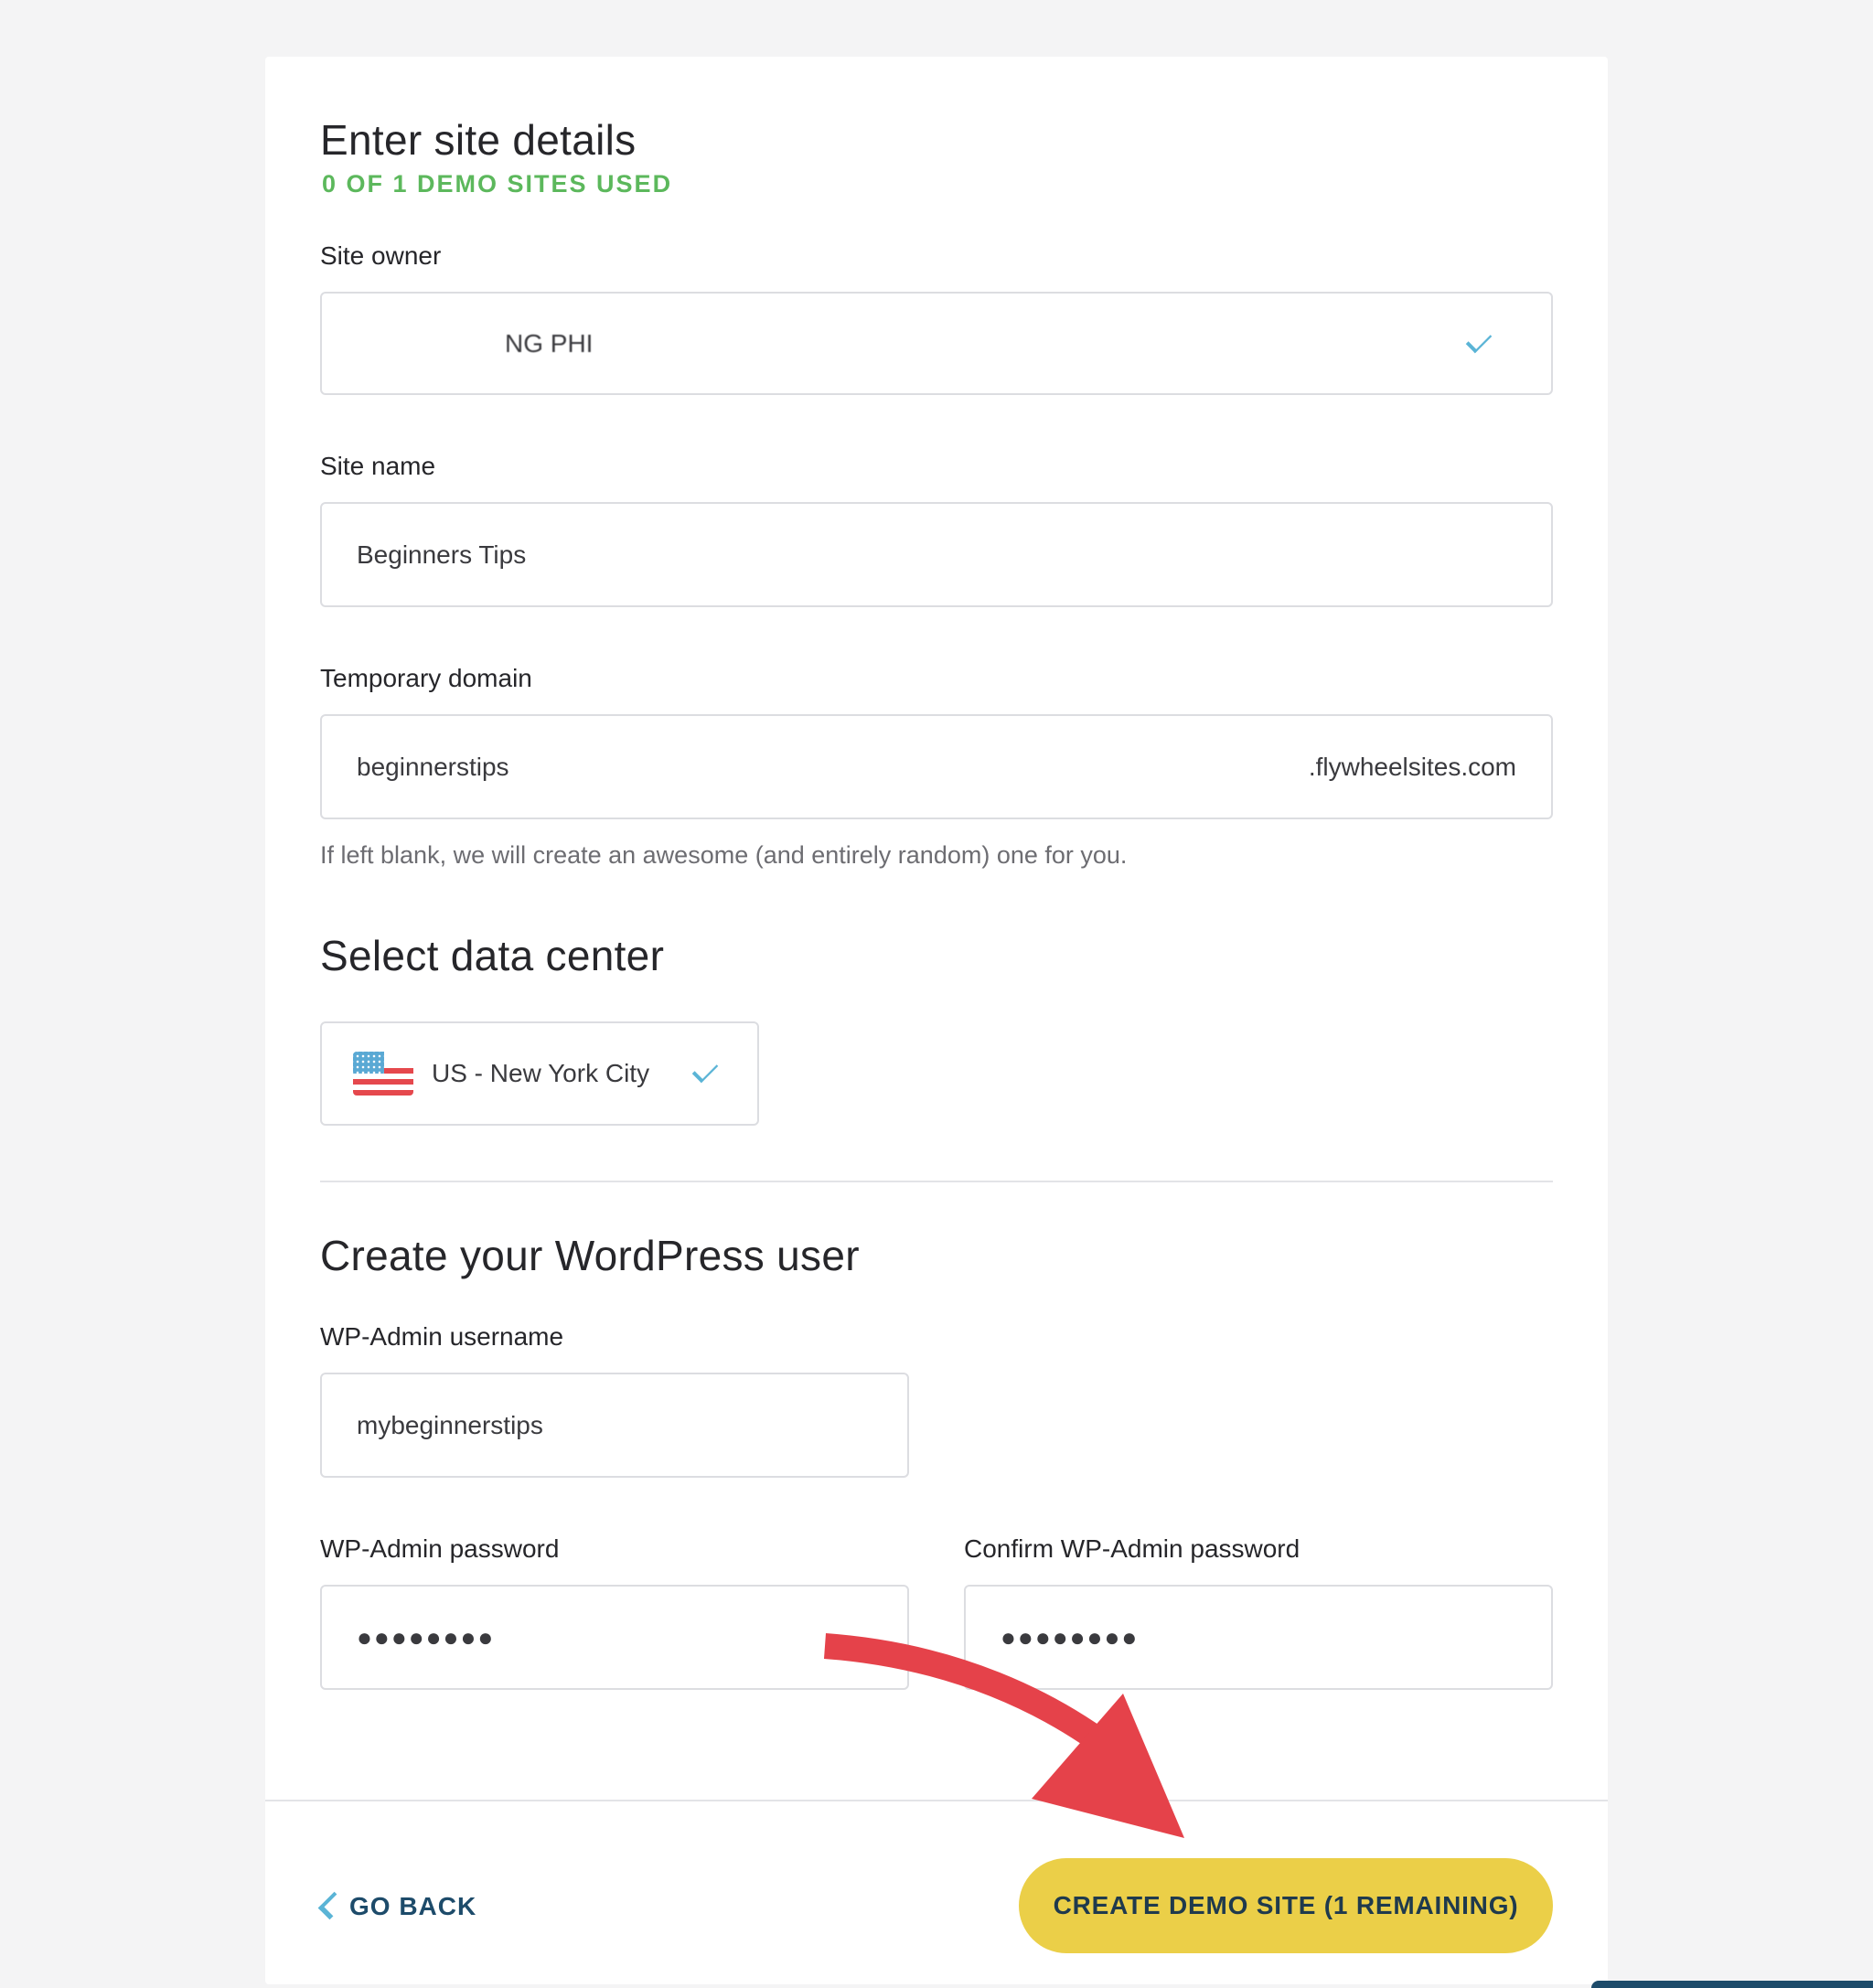 Image resolution: width=1873 pixels, height=1988 pixels. Describe the element at coordinates (1732, 1984) in the screenshot. I see `floating-edge-element` at that location.